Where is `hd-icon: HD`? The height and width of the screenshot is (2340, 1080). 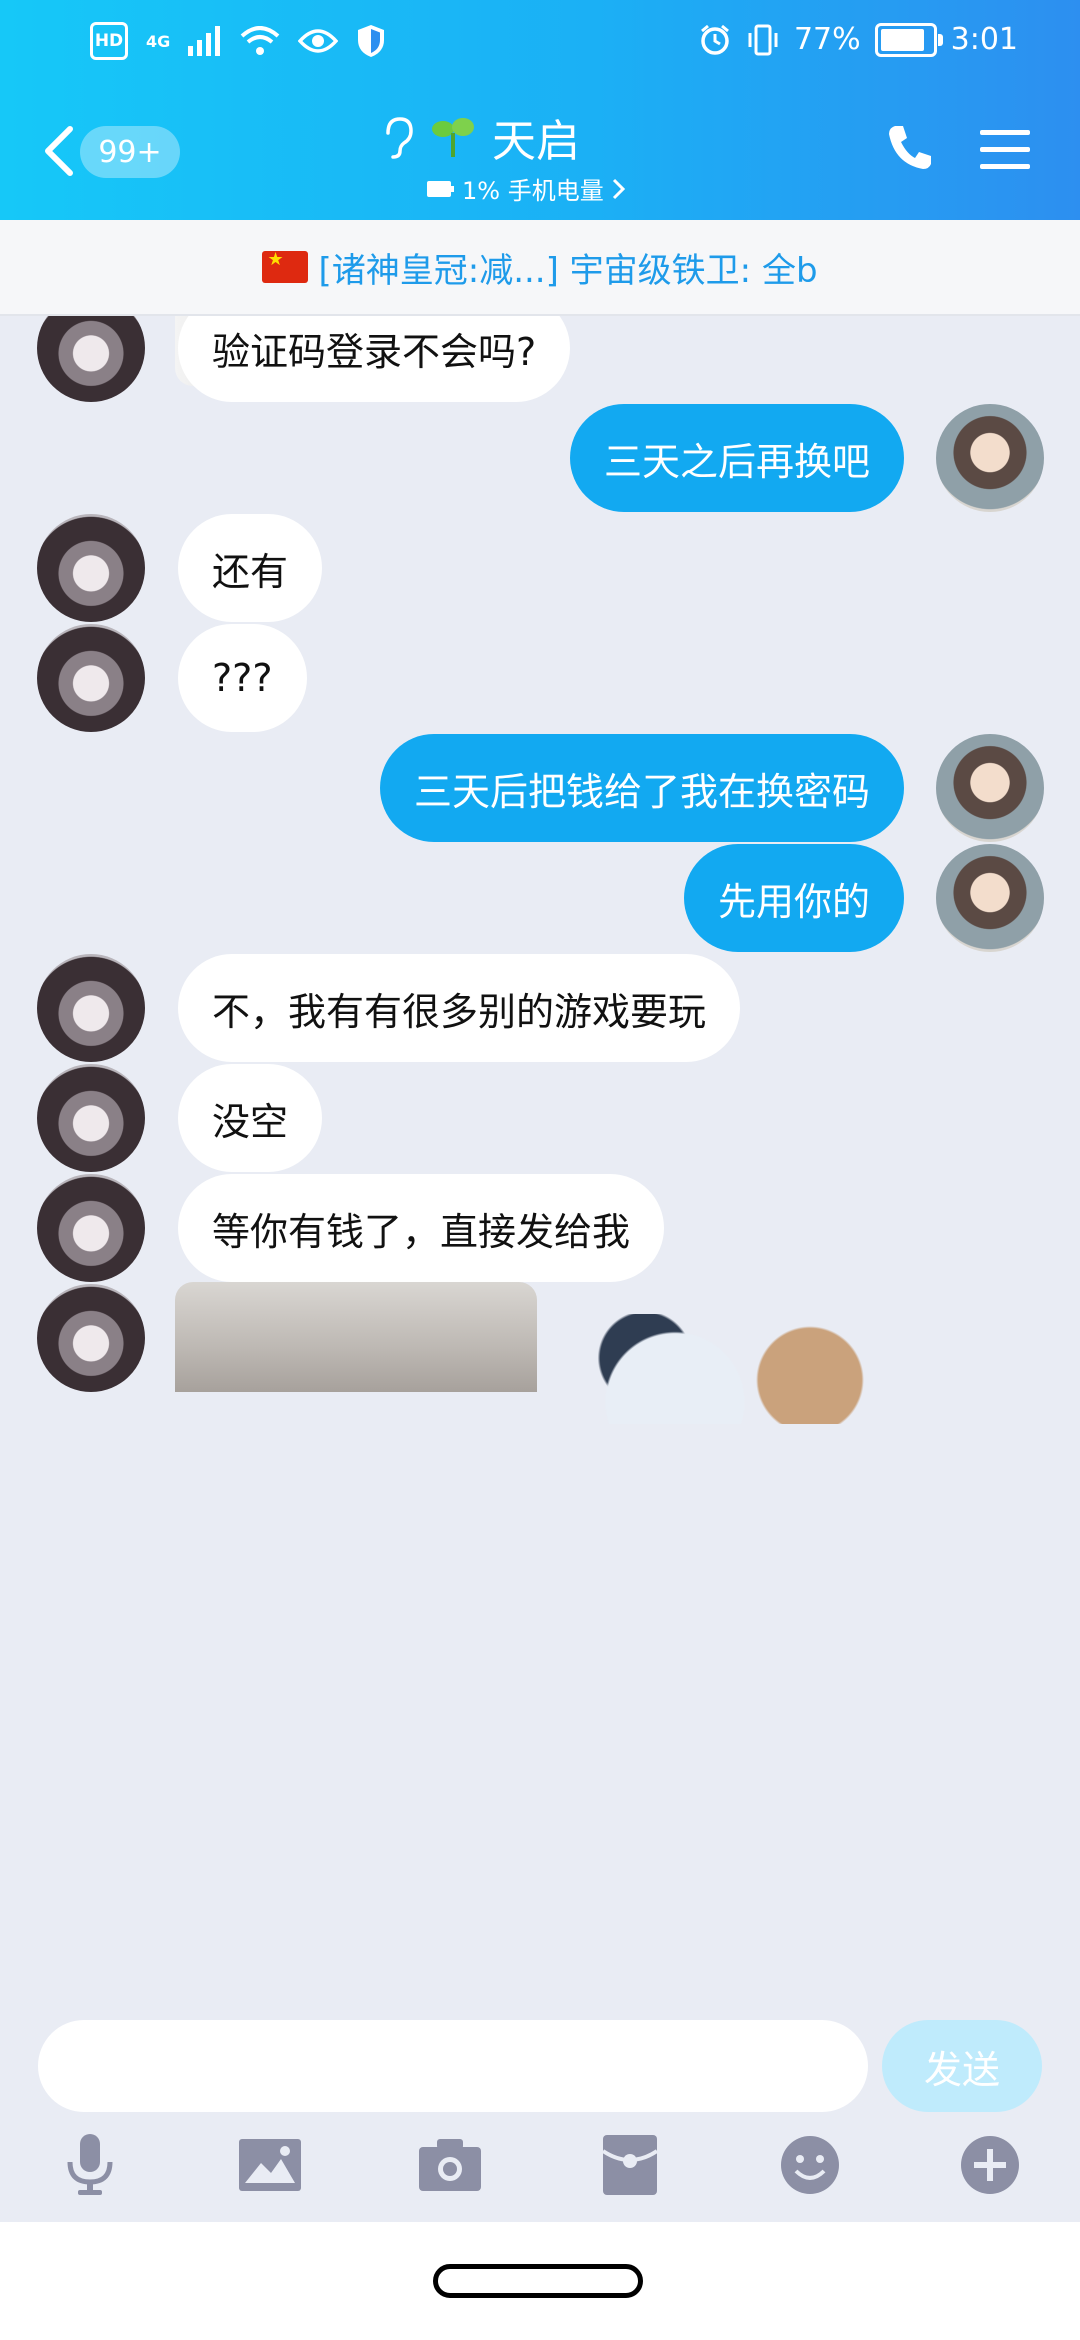 hd-icon: HD is located at coordinates (109, 41).